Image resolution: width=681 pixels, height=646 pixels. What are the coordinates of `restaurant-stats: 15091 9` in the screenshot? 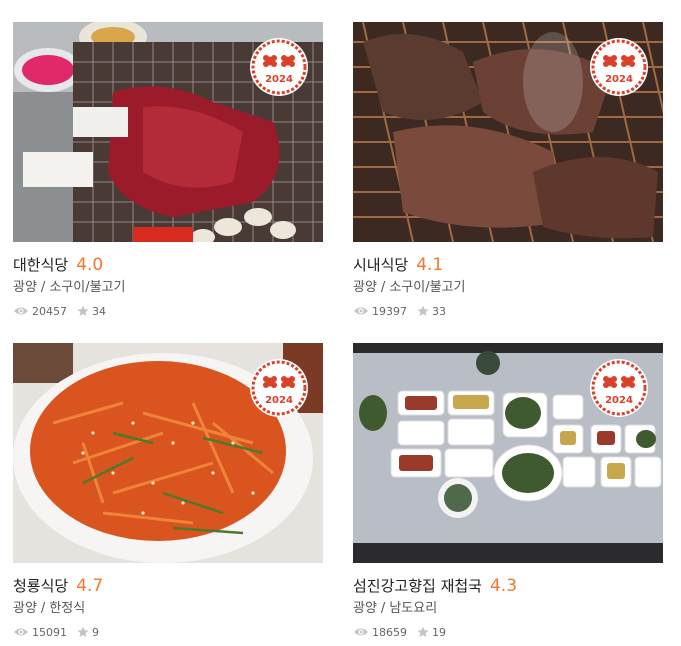 It's located at (168, 632).